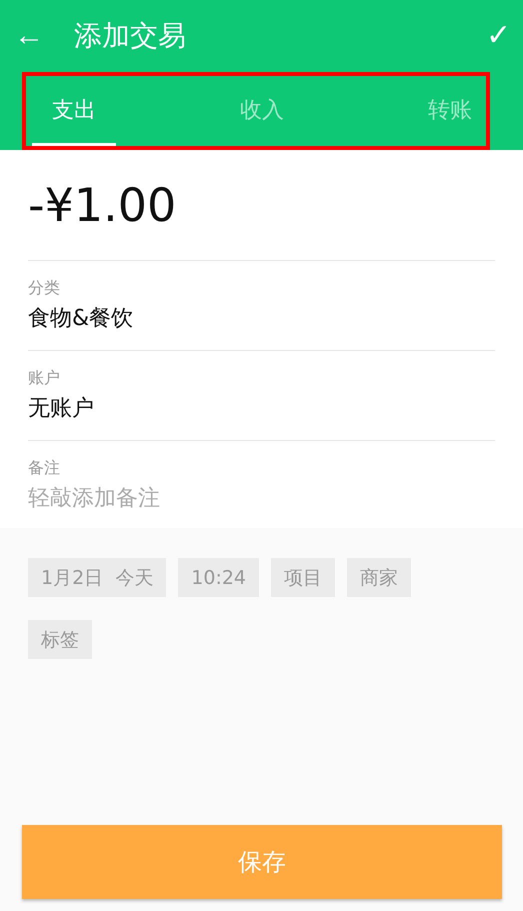  I want to click on field-value: 无账户, so click(261, 408).